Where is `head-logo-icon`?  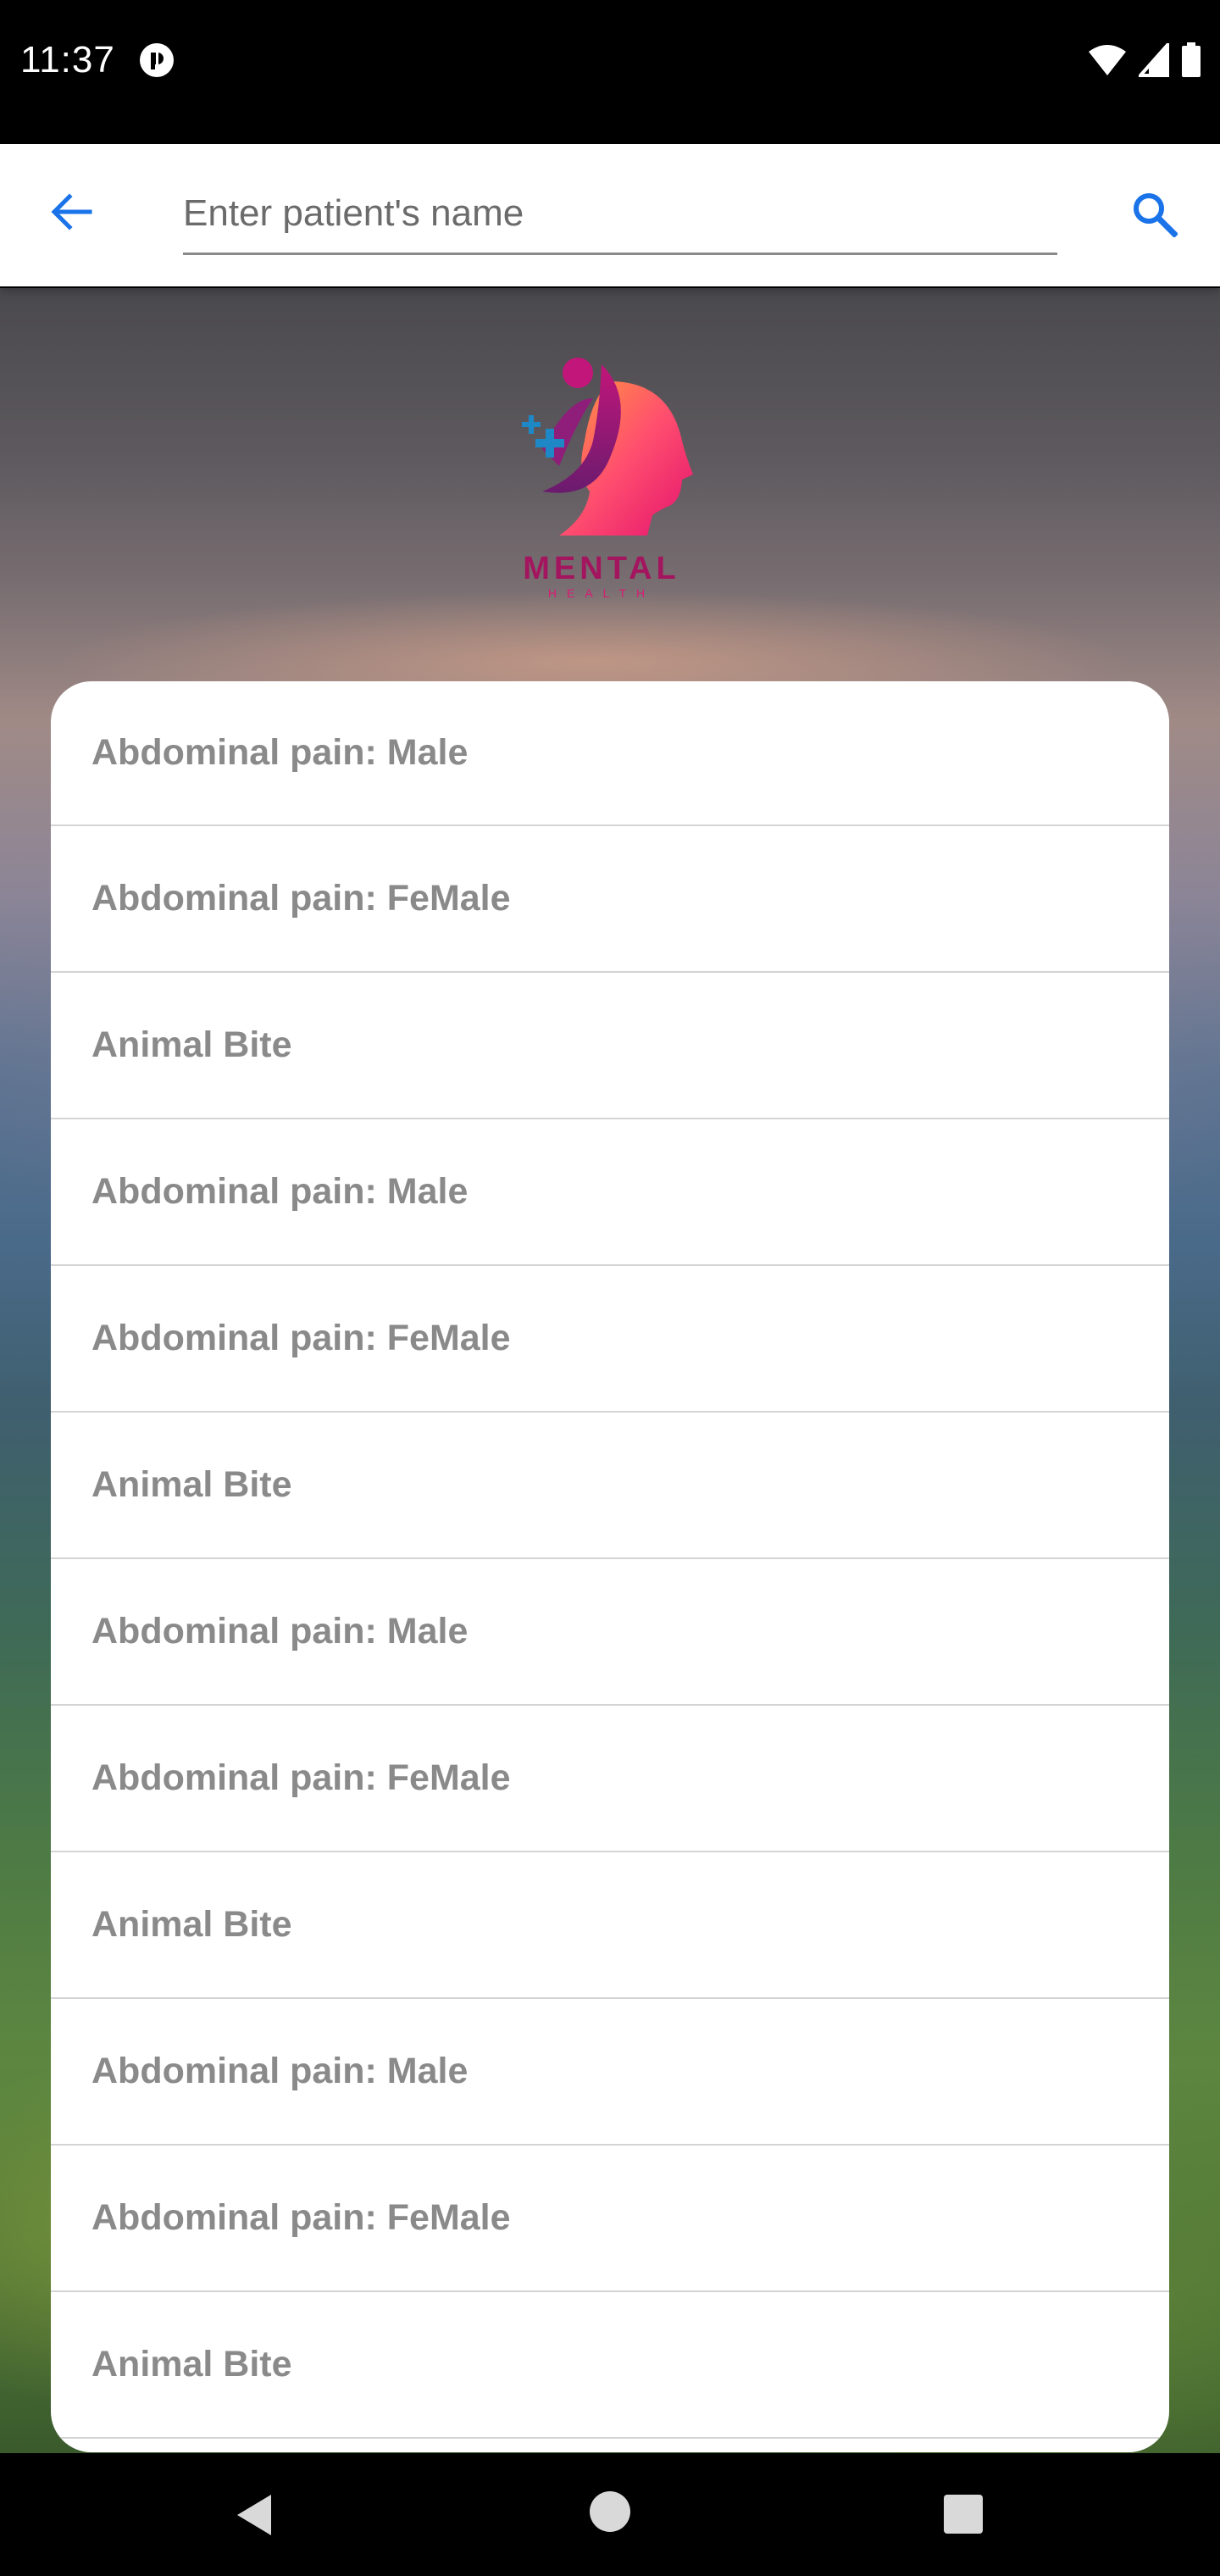
head-logo-icon is located at coordinates (607, 447).